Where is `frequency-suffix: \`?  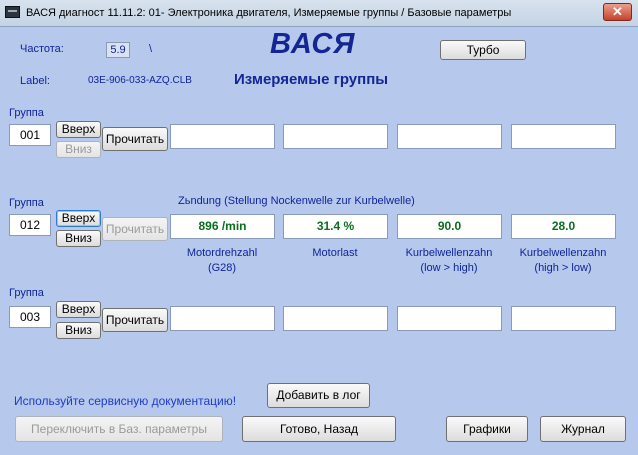 frequency-suffix: \ is located at coordinates (151, 49).